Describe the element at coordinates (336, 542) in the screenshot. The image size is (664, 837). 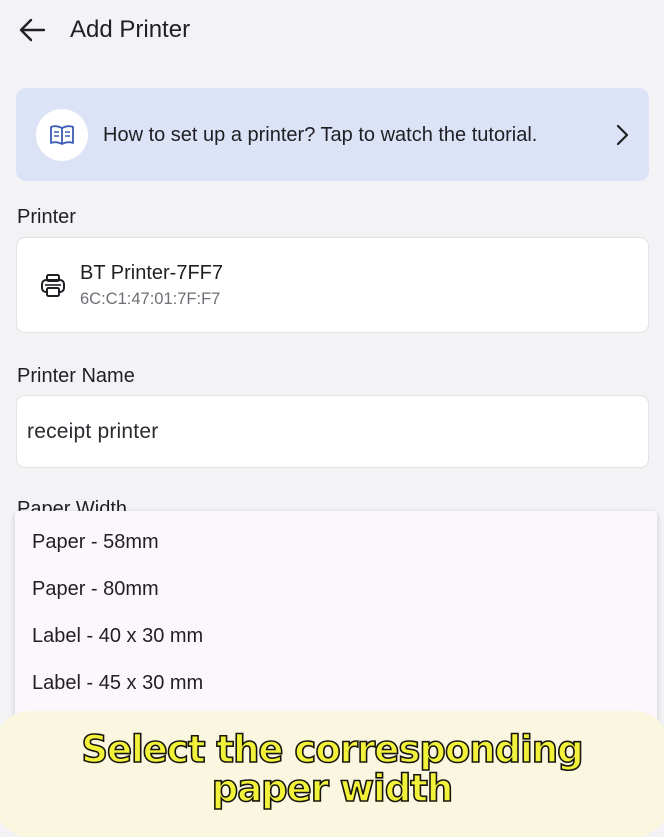
I see `dropdown-option-paper-58mm: Paper - 58mm` at that location.